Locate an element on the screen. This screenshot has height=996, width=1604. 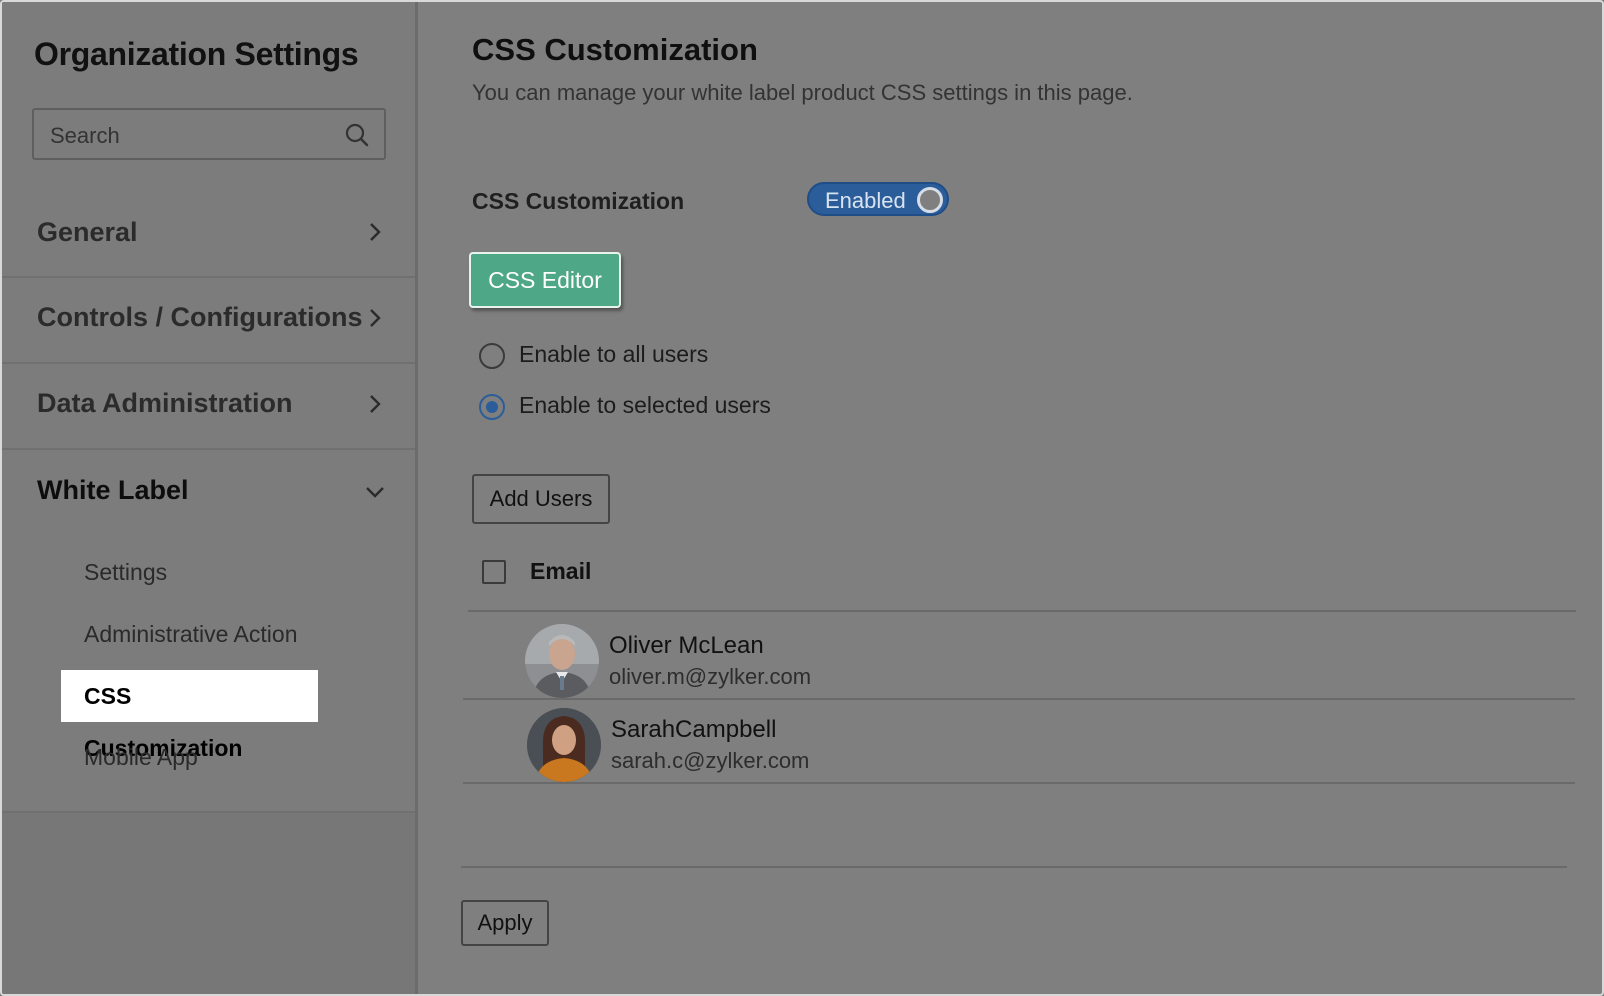
sidebar-item-label: General is located at coordinates (87, 232).